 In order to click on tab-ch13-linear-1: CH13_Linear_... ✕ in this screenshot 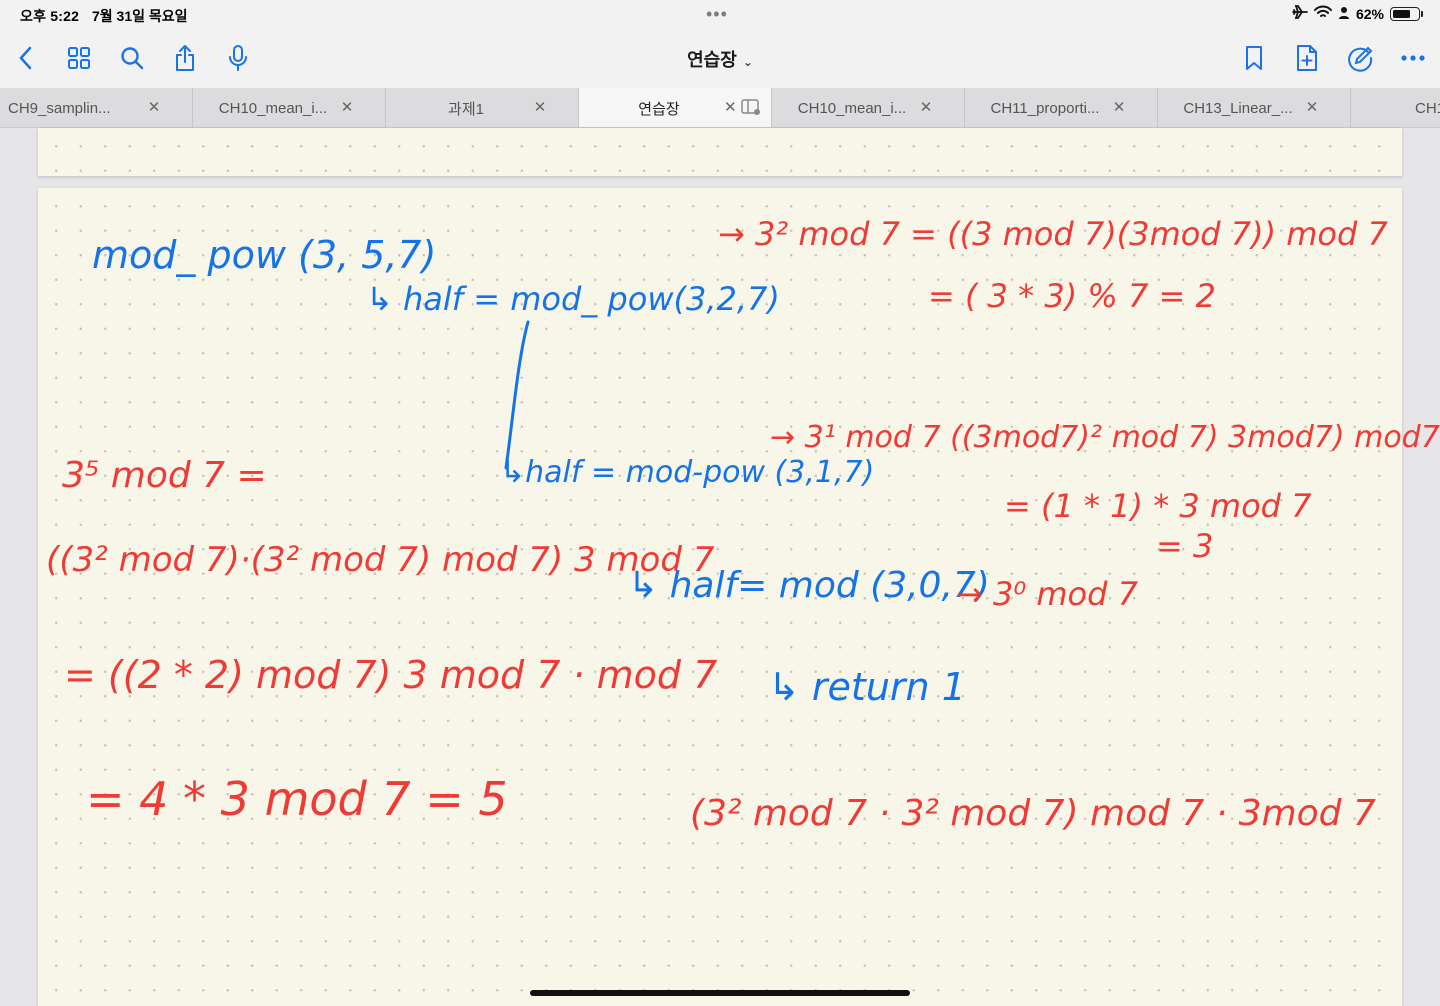, I will do `click(1254, 107)`.